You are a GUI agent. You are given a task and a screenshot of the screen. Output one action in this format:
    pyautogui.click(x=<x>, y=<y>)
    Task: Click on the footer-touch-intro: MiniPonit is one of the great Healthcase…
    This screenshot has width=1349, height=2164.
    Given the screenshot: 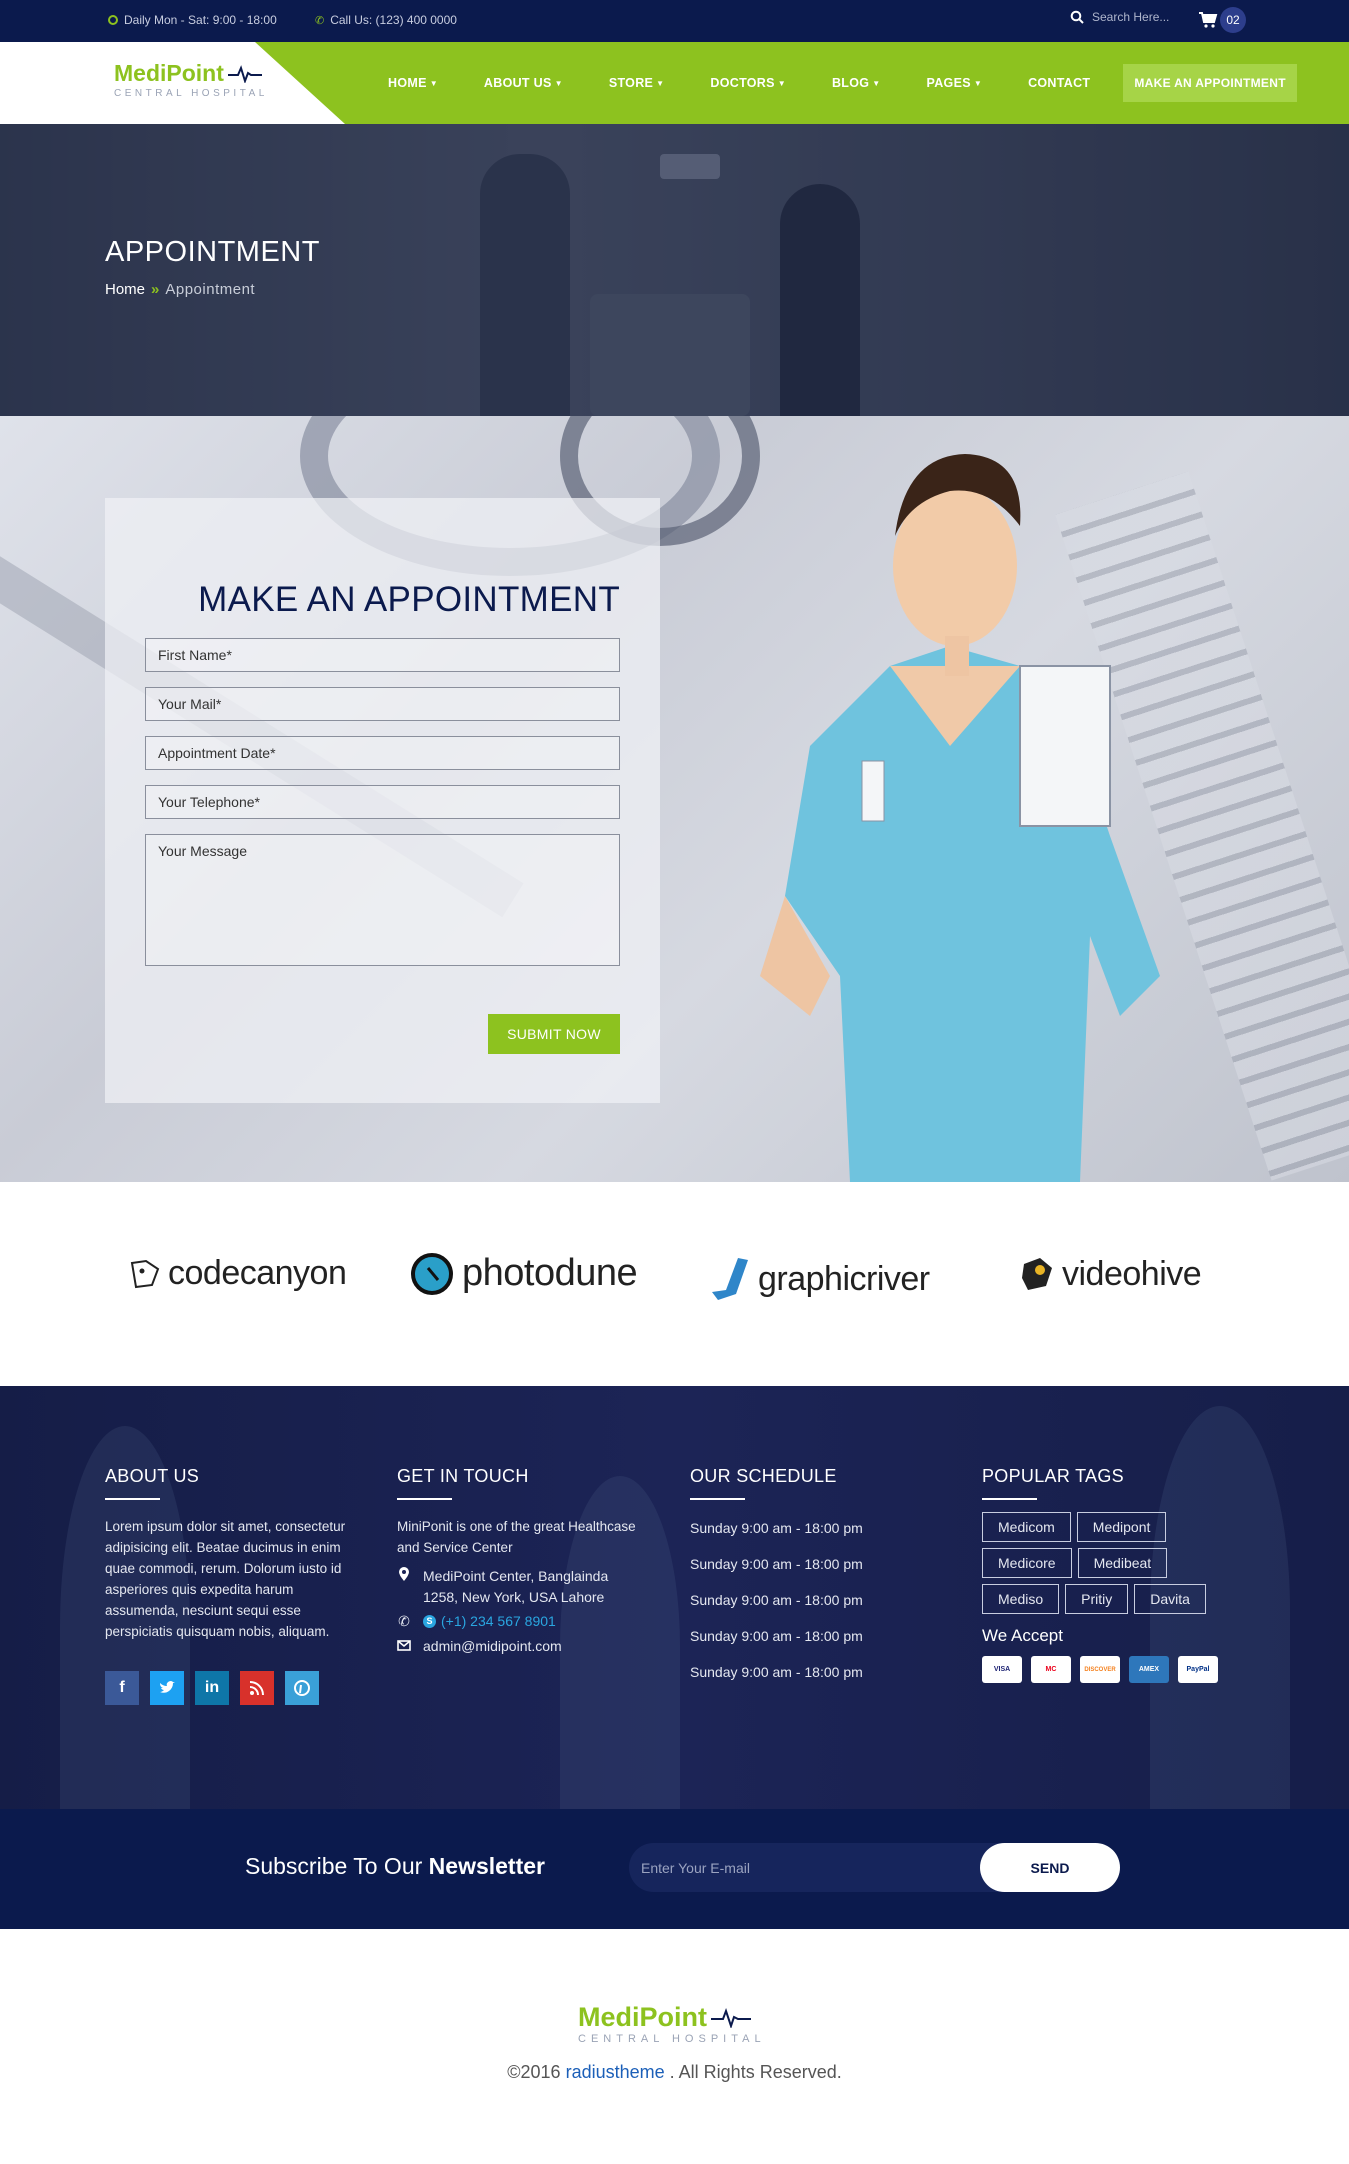 What is the action you would take?
    pyautogui.click(x=516, y=1537)
    